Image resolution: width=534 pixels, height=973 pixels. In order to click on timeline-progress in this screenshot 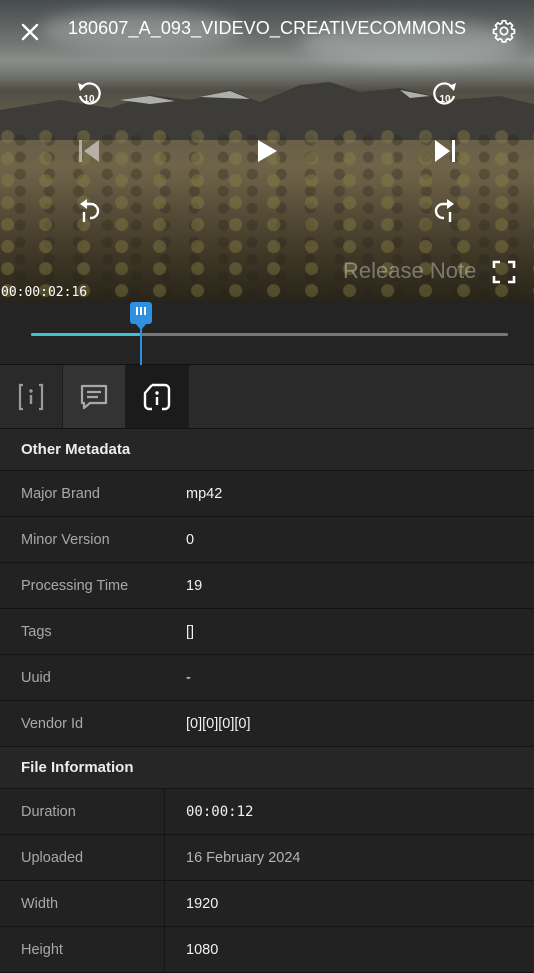, I will do `click(86, 334)`.